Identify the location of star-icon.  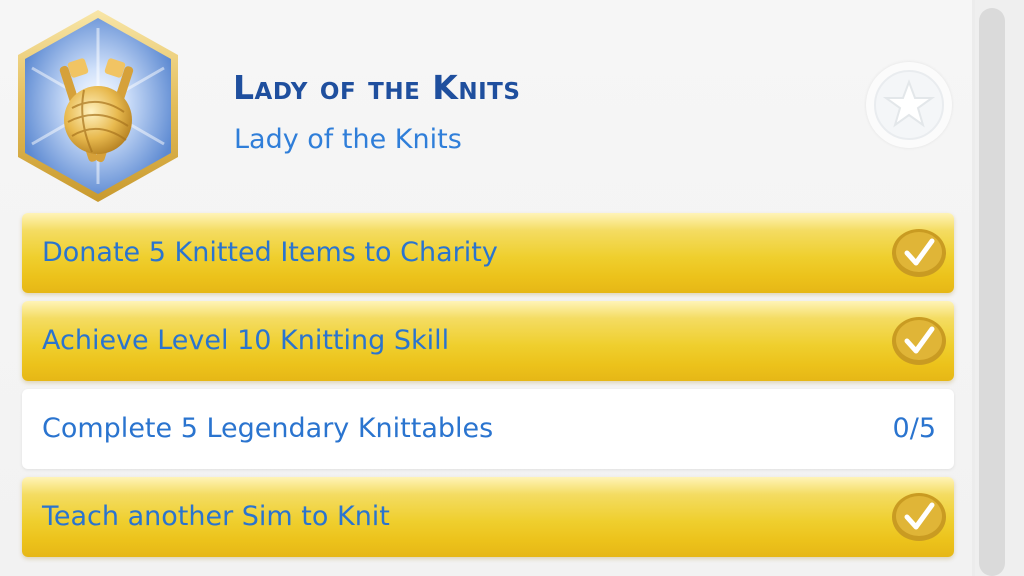
(909, 105).